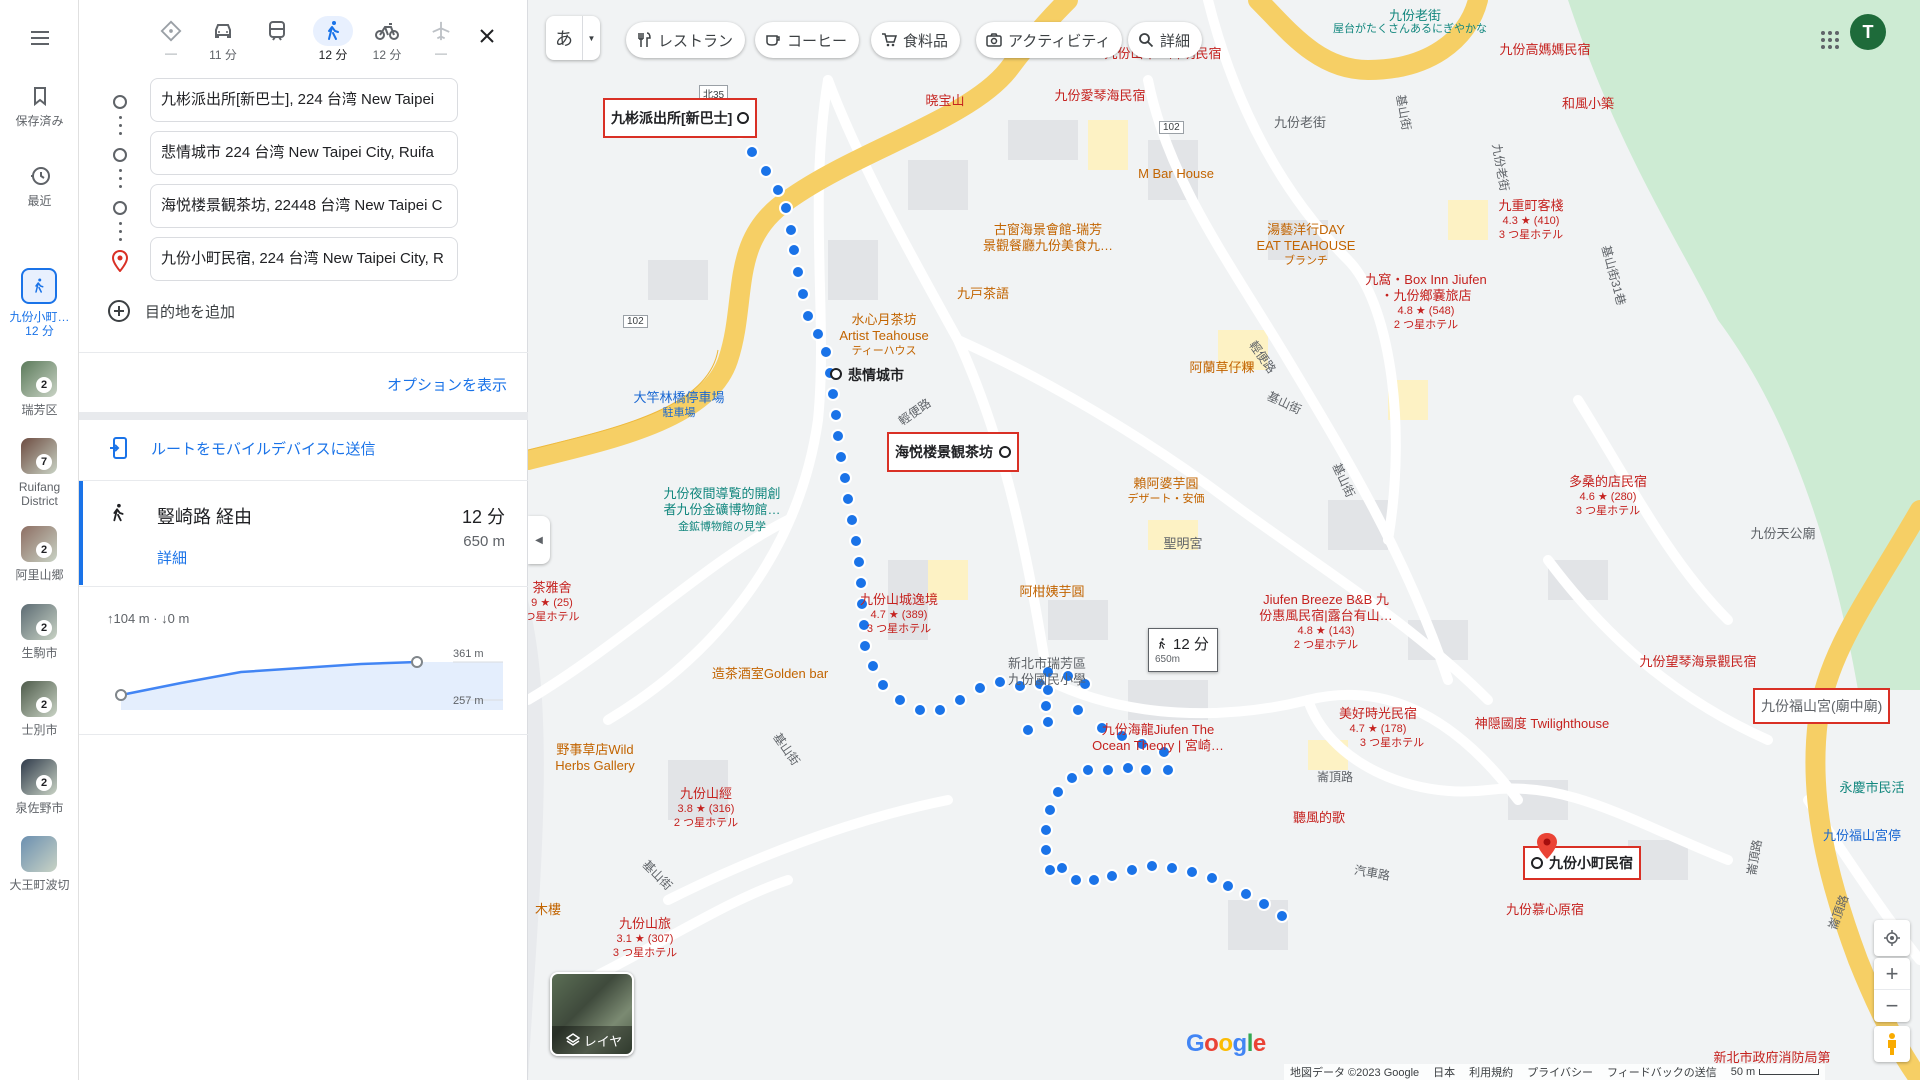  I want to click on footer-privacy: プライバシー, so click(1560, 1072).